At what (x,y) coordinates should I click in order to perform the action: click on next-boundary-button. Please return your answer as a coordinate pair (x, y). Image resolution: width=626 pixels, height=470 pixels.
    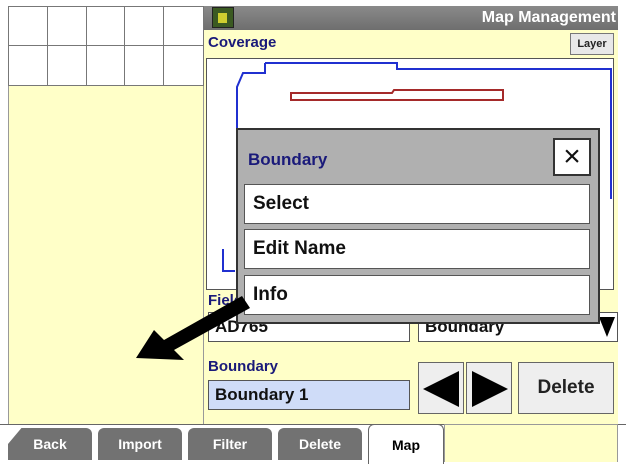
    Looking at the image, I should click on (489, 388).